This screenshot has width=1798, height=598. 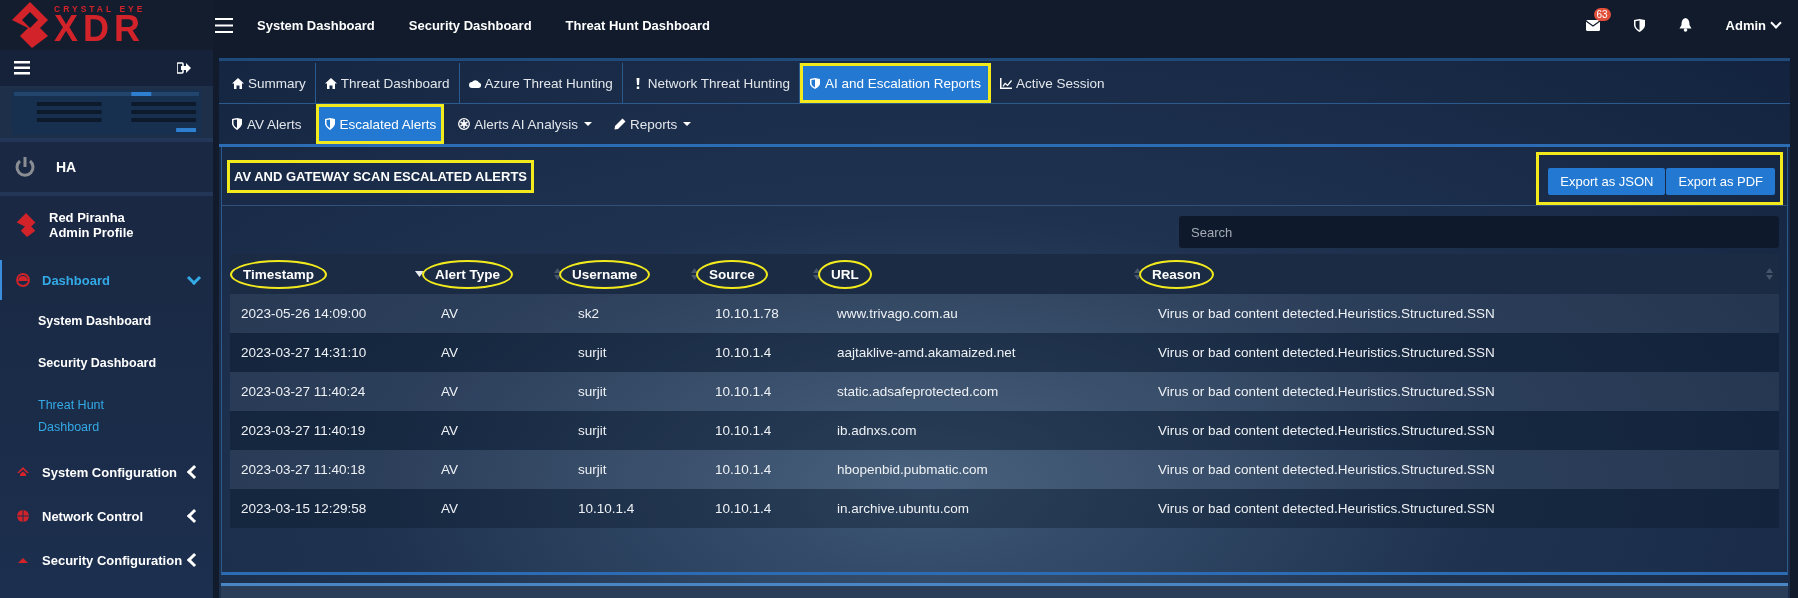 What do you see at coordinates (877, 430) in the screenshot?
I see `table-cell-text: ib.adnxs.com` at bounding box center [877, 430].